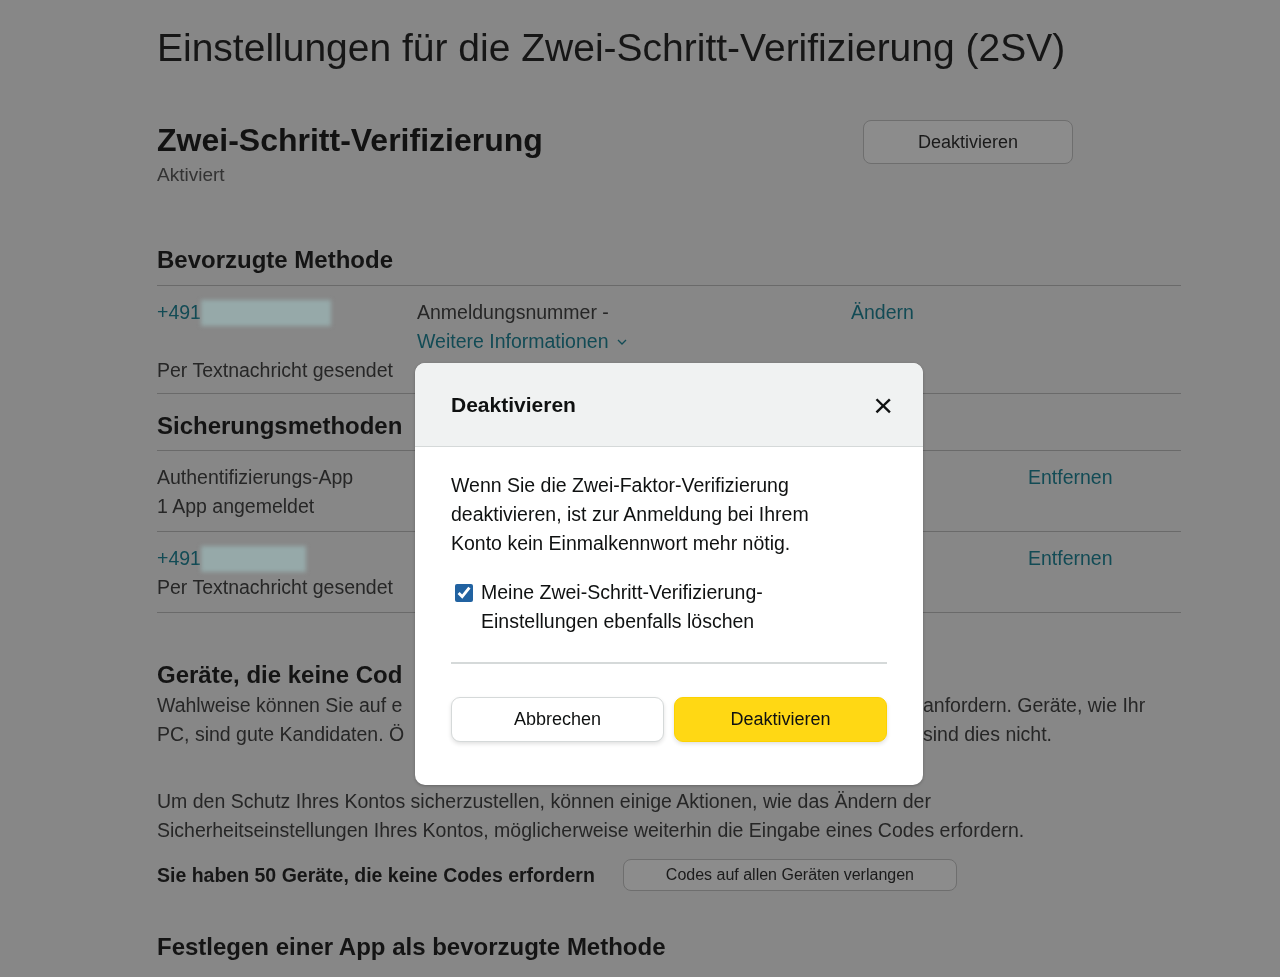 The height and width of the screenshot is (977, 1280). Describe the element at coordinates (280, 705) in the screenshot. I see `description-text: Wahlweise können Sie auf e` at that location.